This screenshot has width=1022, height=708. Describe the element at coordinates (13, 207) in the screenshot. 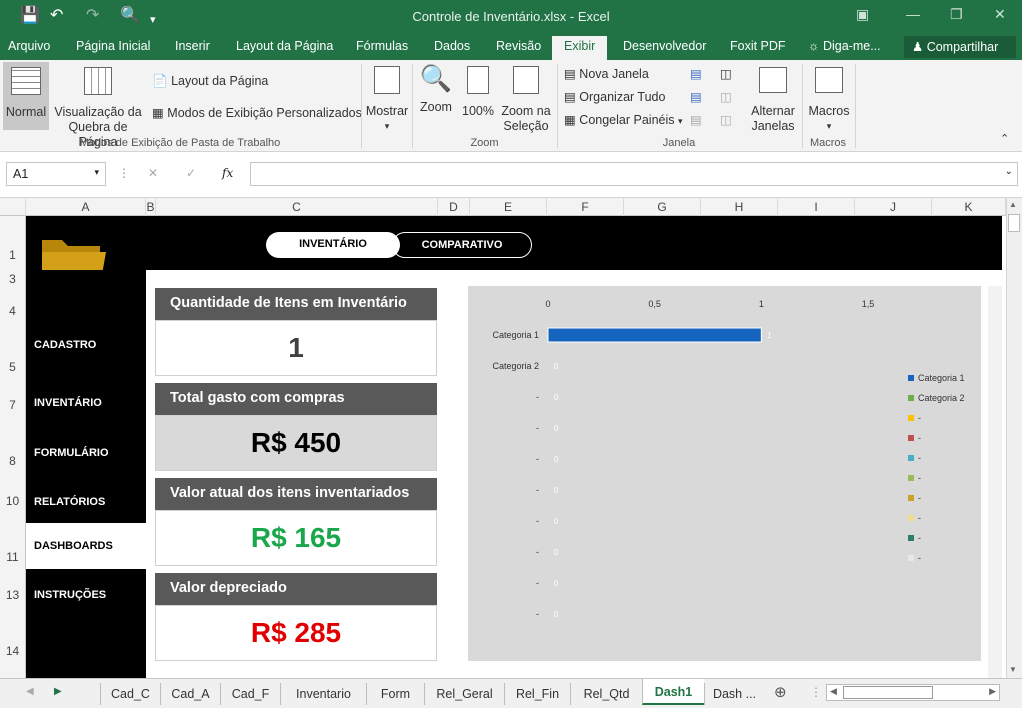

I see `select-all-corner` at that location.